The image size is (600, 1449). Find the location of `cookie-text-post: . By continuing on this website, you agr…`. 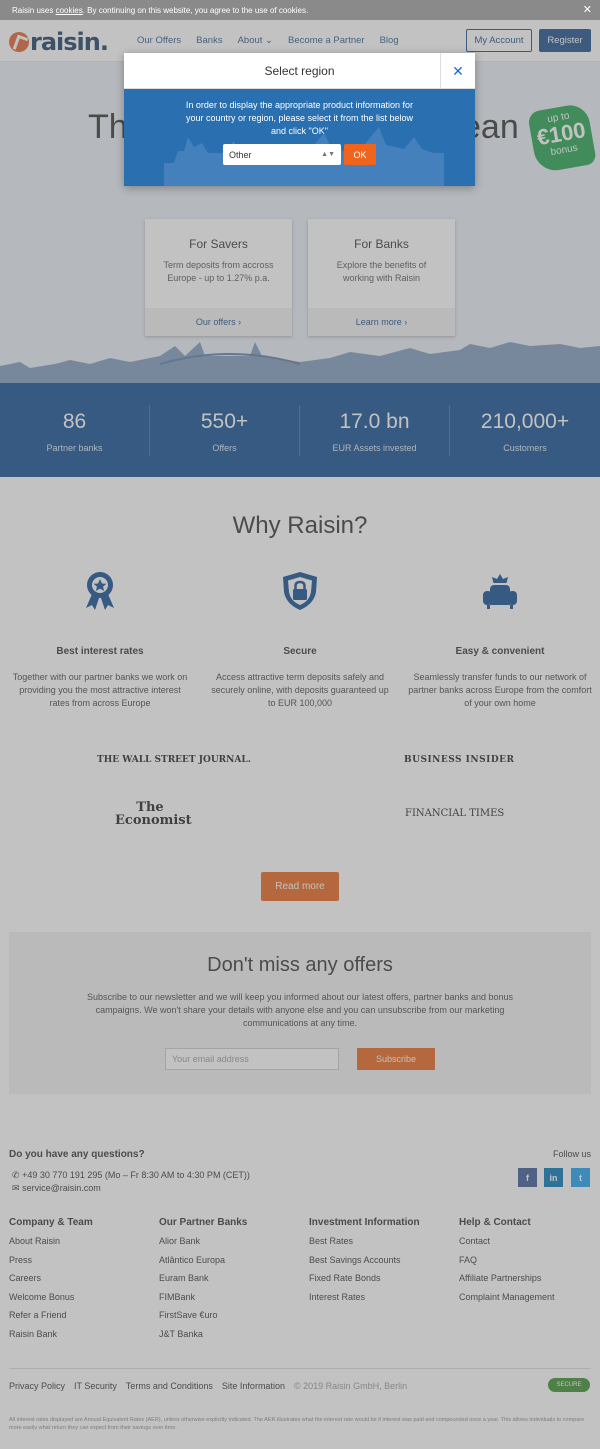

cookie-text-post: . By continuing on this website, you agr… is located at coordinates (195, 10).